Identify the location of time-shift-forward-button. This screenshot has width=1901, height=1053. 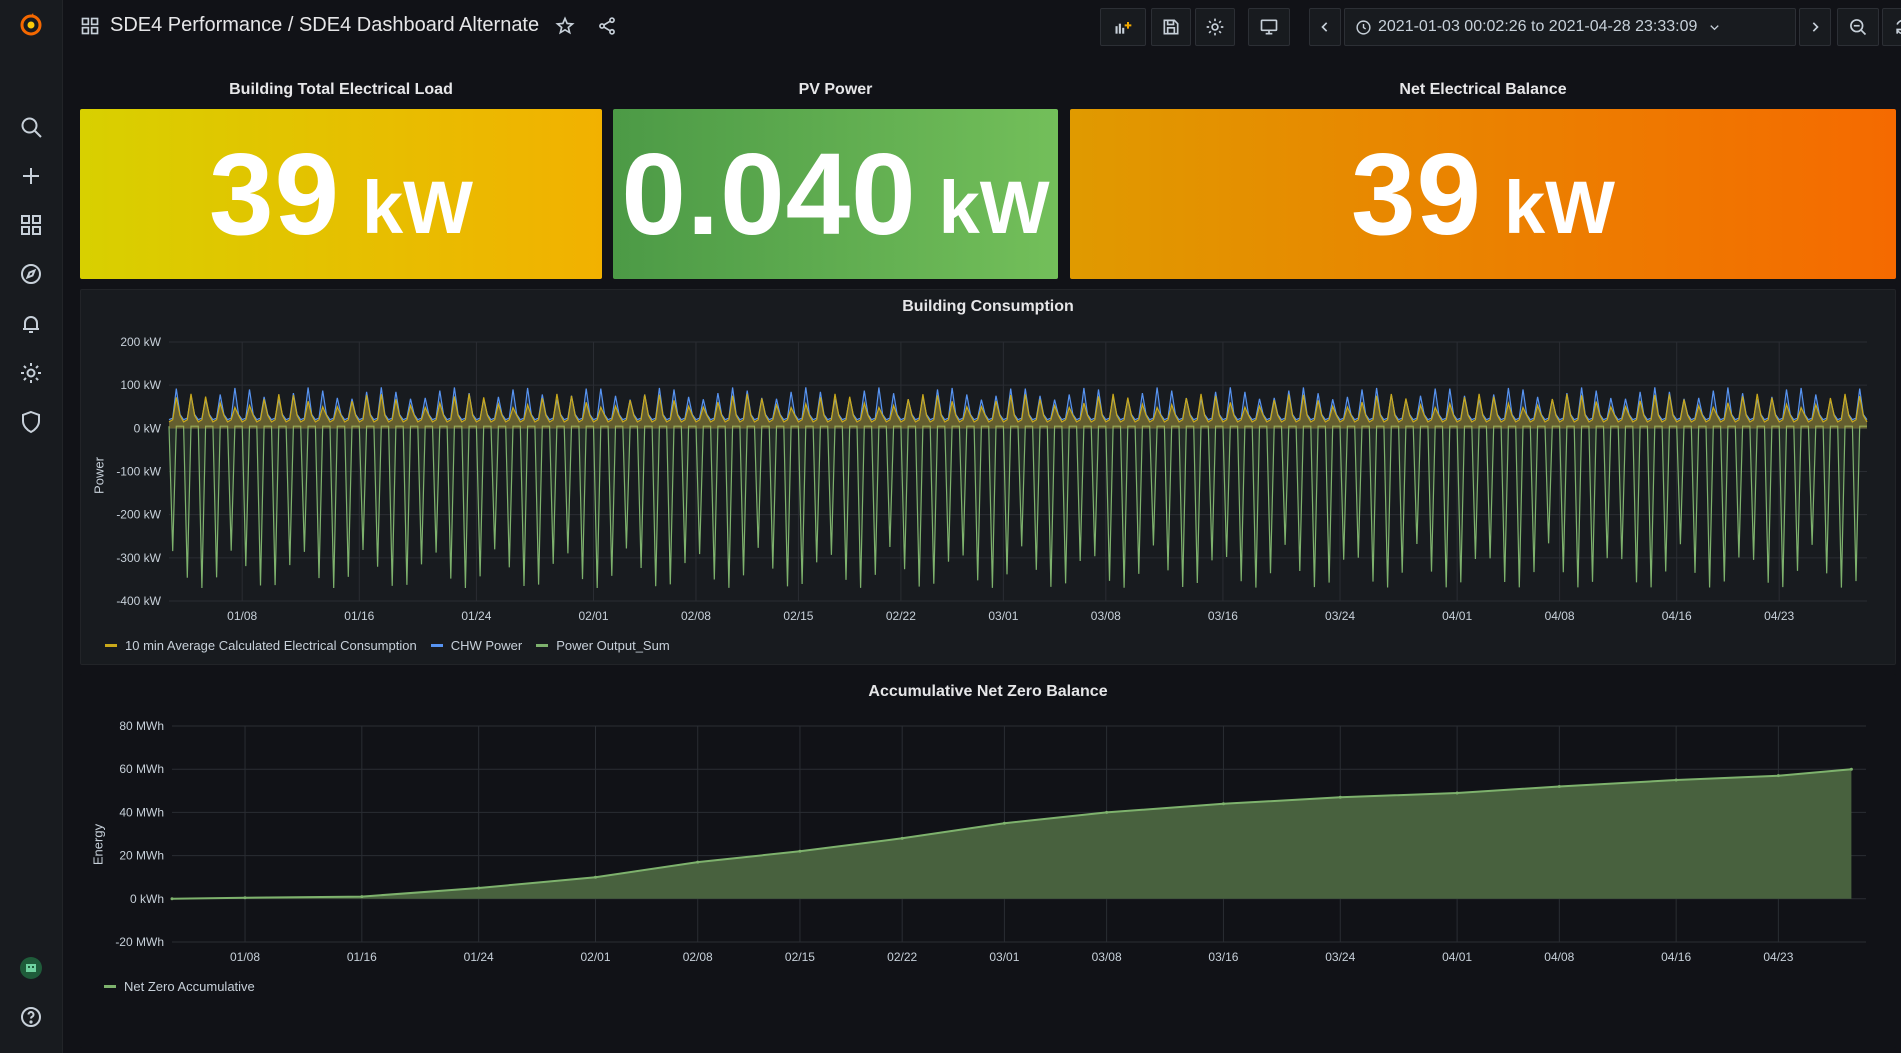
(1815, 27).